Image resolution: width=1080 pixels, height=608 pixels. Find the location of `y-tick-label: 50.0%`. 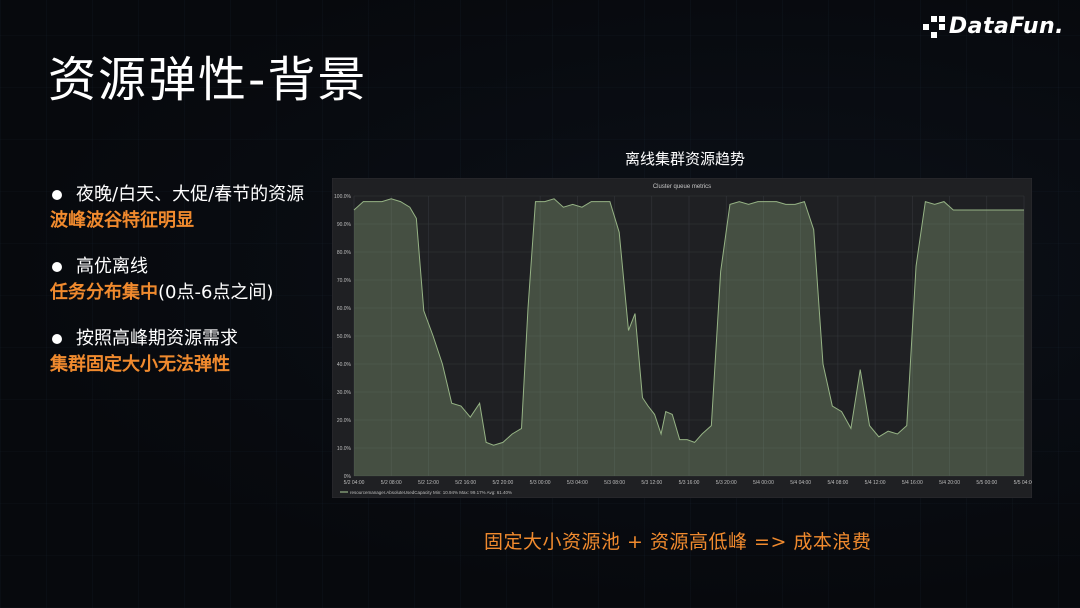

y-tick-label: 50.0% is located at coordinates (344, 337).